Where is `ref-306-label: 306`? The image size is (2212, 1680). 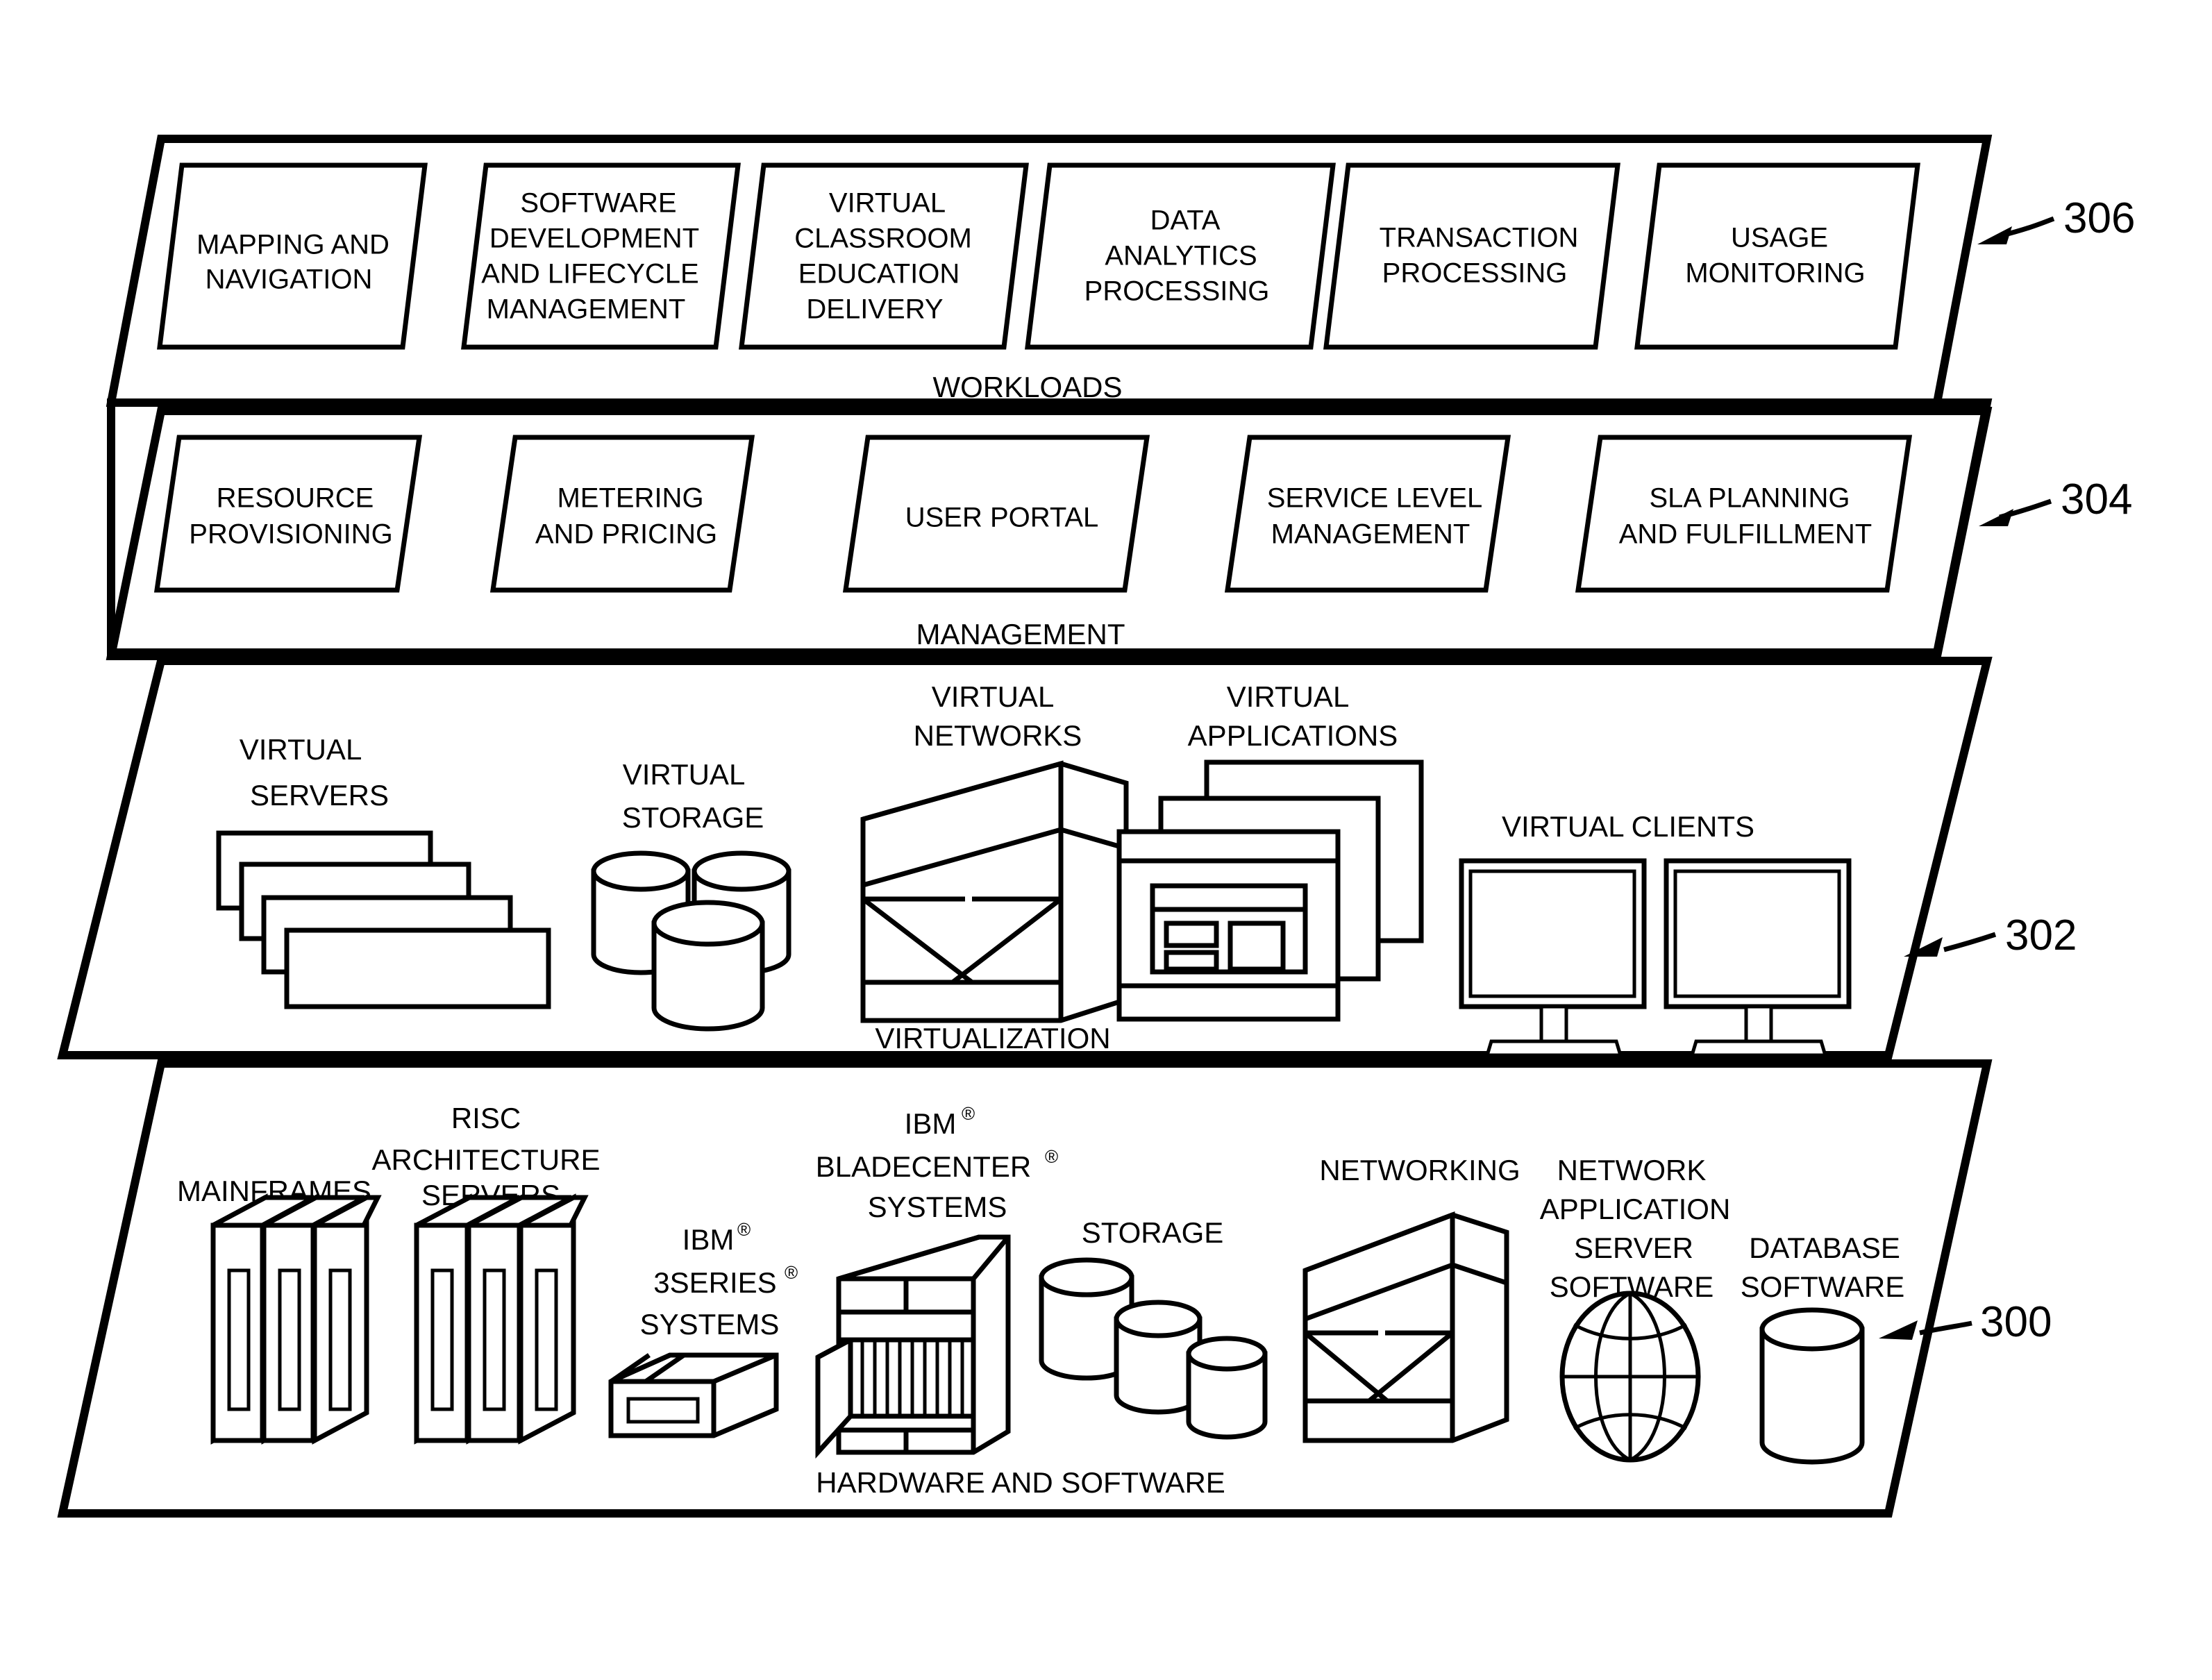
ref-306-label: 306 is located at coordinates (2099, 218).